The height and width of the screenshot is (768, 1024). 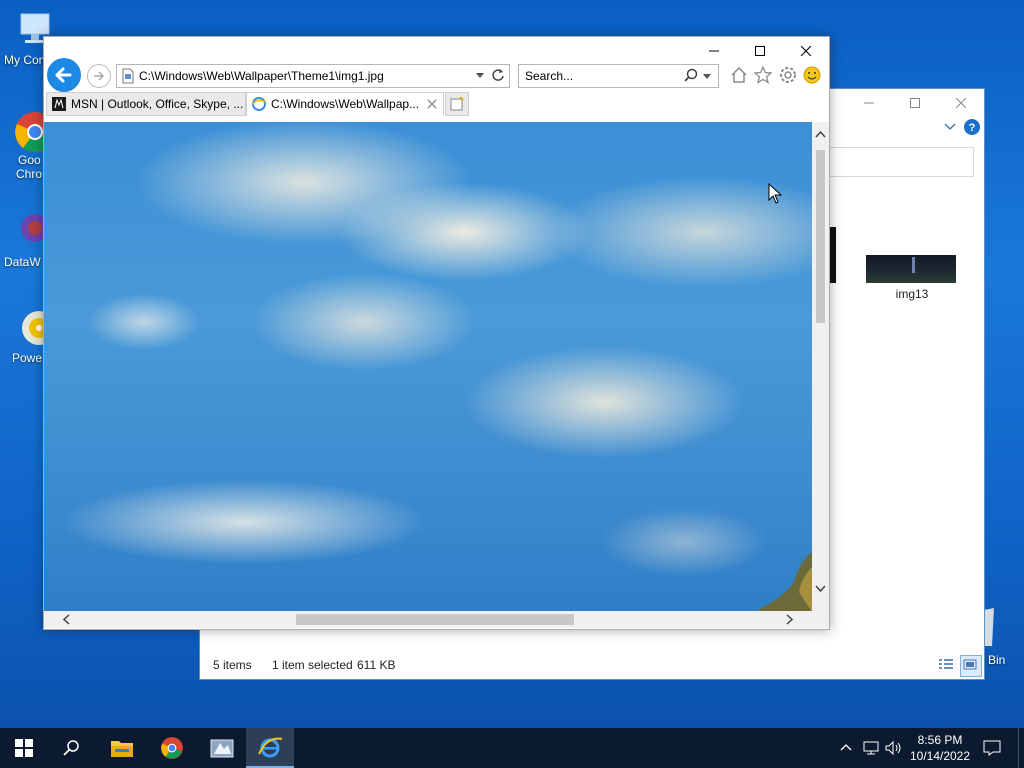 I want to click on new-tab-icon, so click(x=457, y=104).